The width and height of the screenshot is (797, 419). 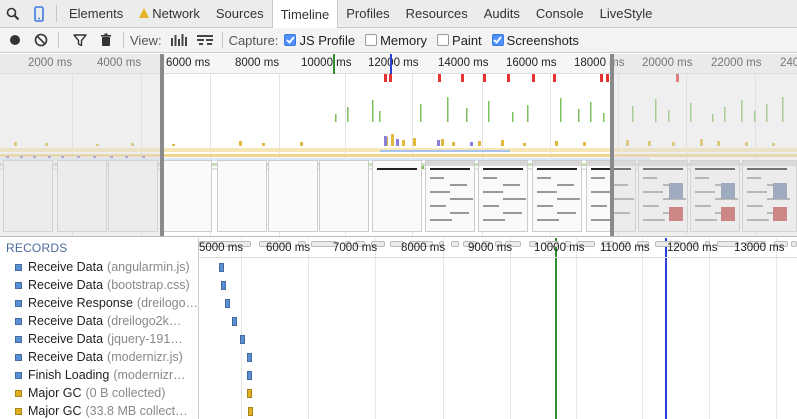 I want to click on tab-network: Network, so click(x=169, y=13).